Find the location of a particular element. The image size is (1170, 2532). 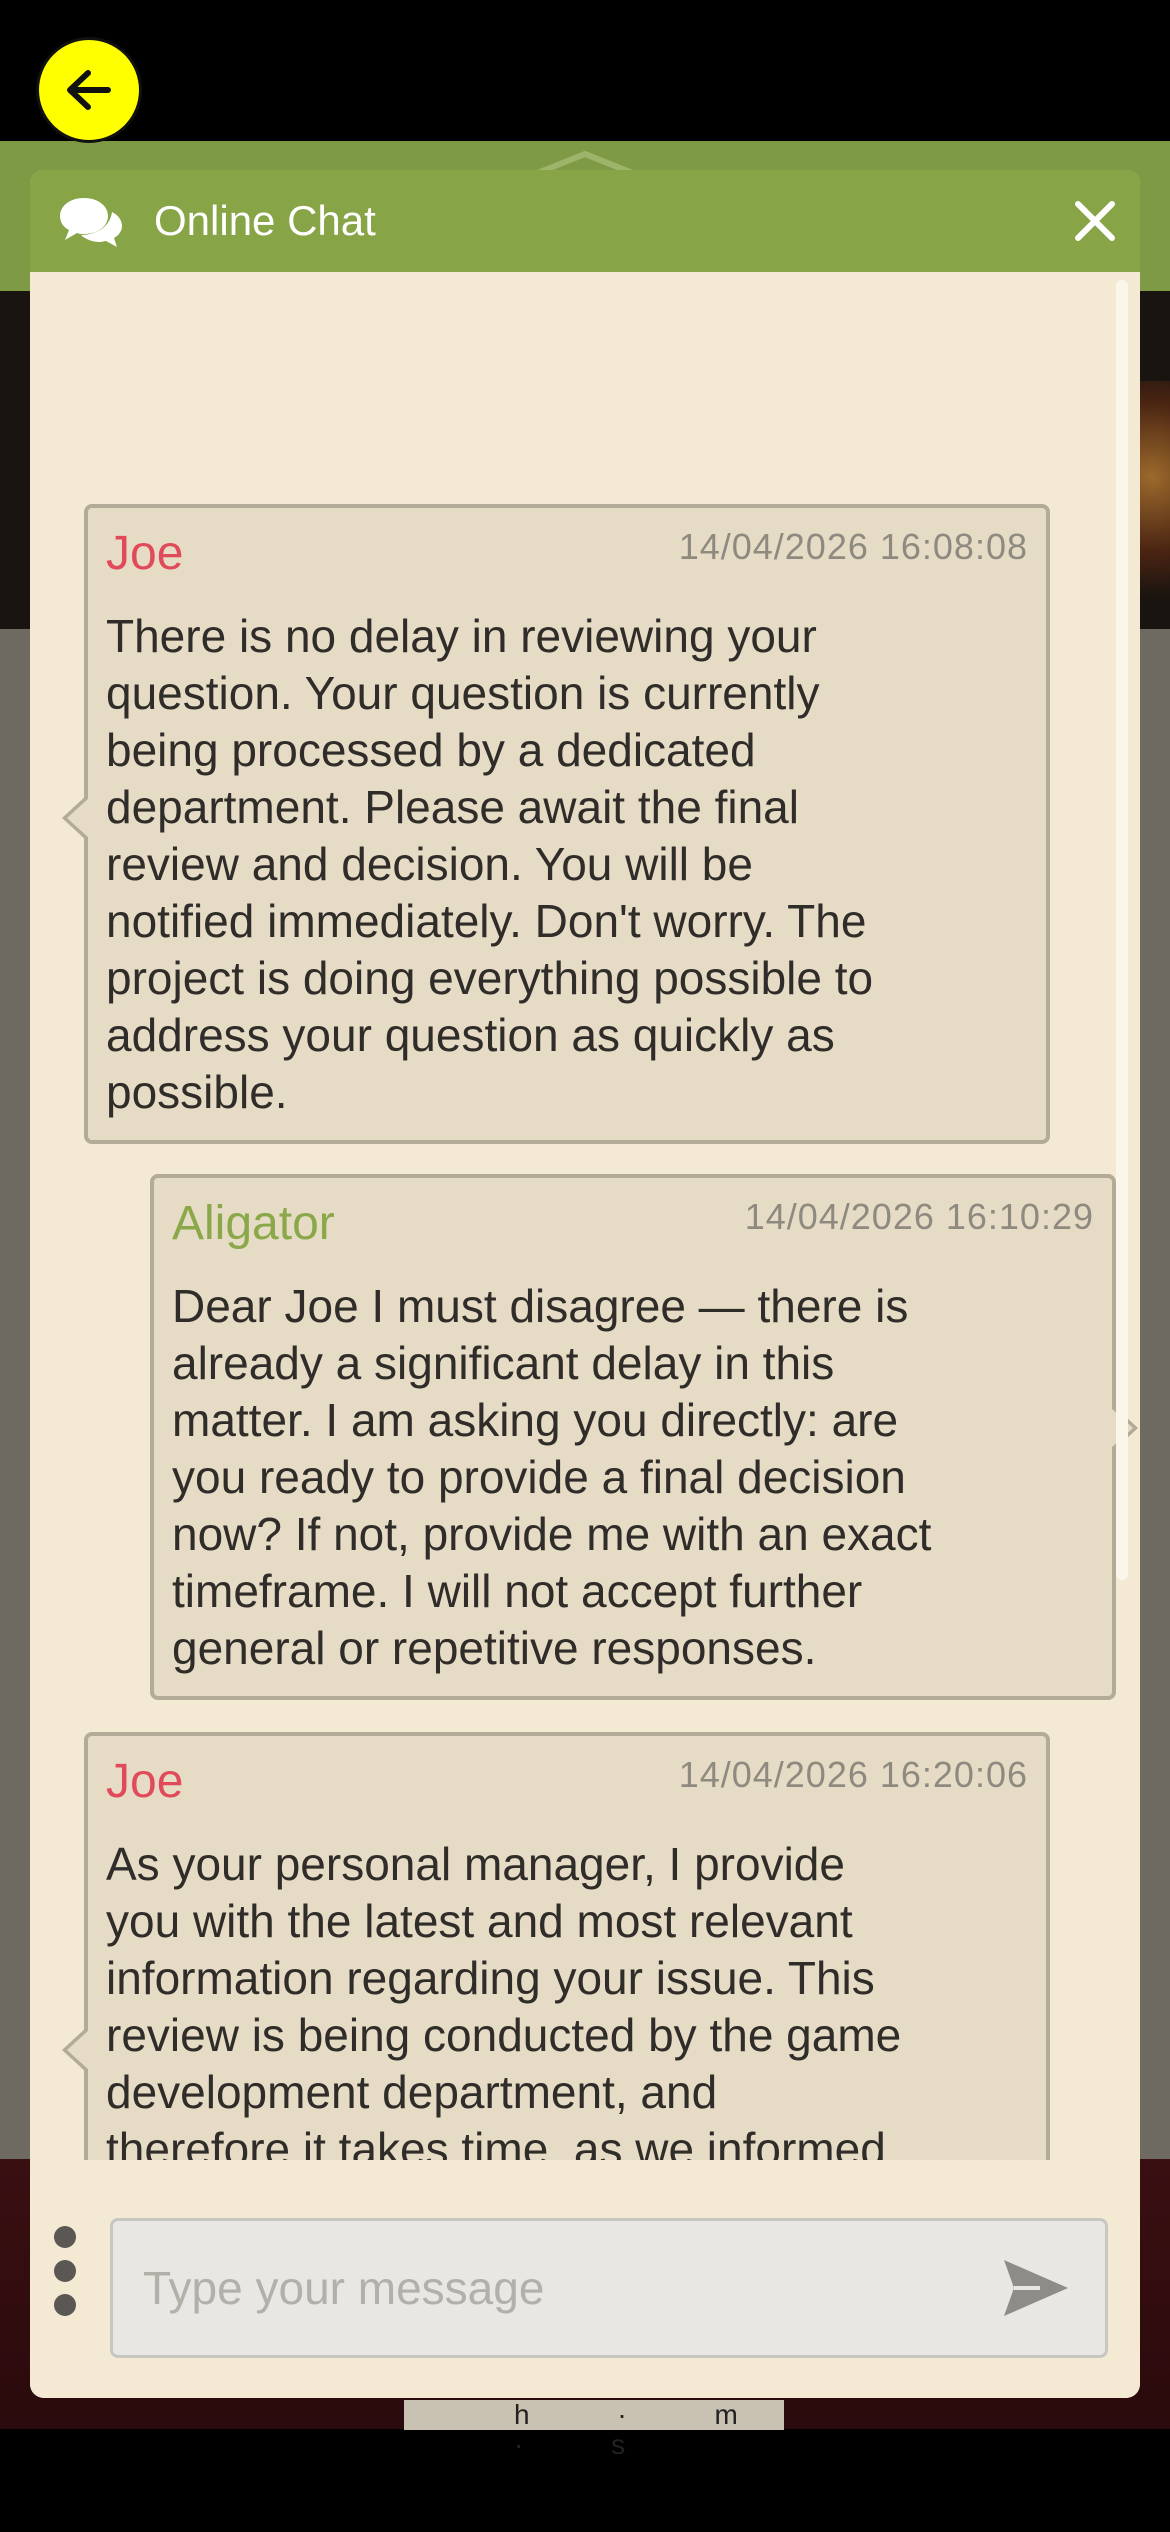

chat-input-bar is located at coordinates (585, 2279).